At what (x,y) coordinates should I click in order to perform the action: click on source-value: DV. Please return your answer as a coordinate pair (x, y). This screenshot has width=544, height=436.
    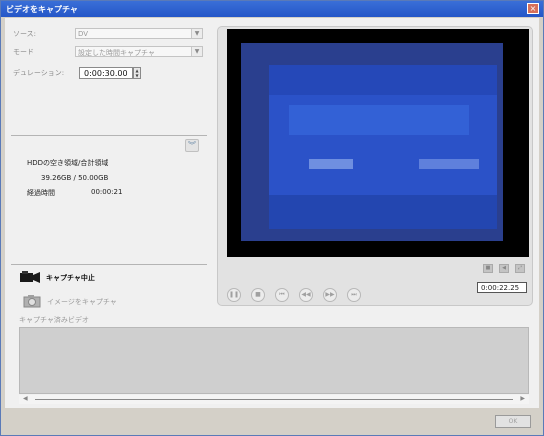
    Looking at the image, I should click on (83, 34).